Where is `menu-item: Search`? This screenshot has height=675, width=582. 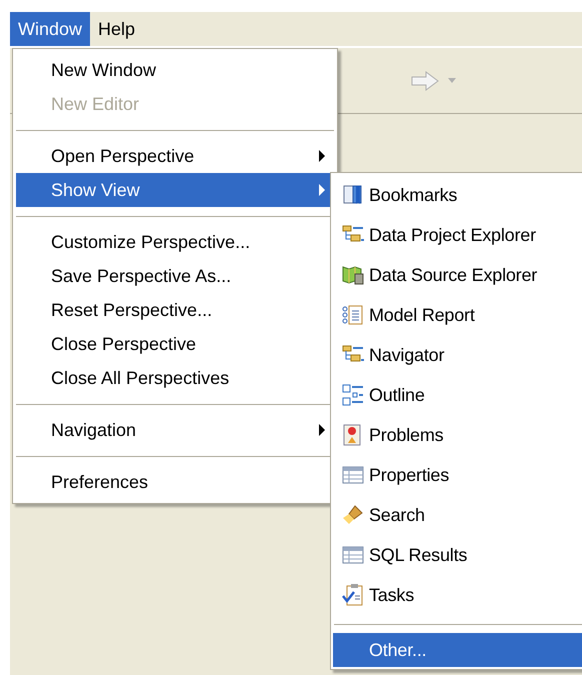 menu-item: Search is located at coordinates (457, 515).